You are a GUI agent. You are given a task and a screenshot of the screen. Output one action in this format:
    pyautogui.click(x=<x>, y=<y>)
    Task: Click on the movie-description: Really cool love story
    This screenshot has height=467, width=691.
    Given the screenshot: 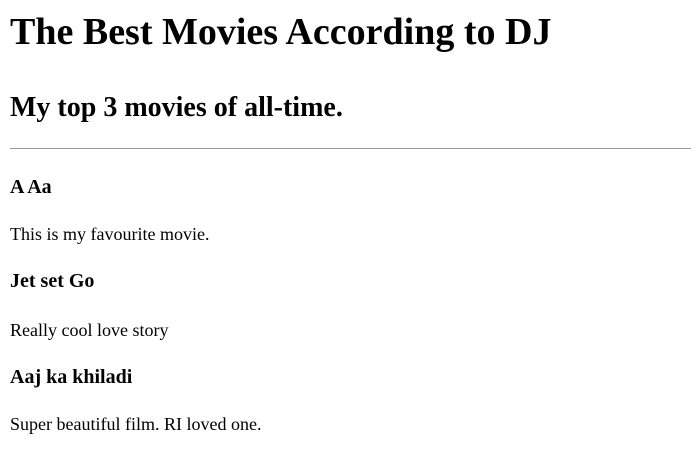 What is the action you would take?
    pyautogui.click(x=89, y=330)
    